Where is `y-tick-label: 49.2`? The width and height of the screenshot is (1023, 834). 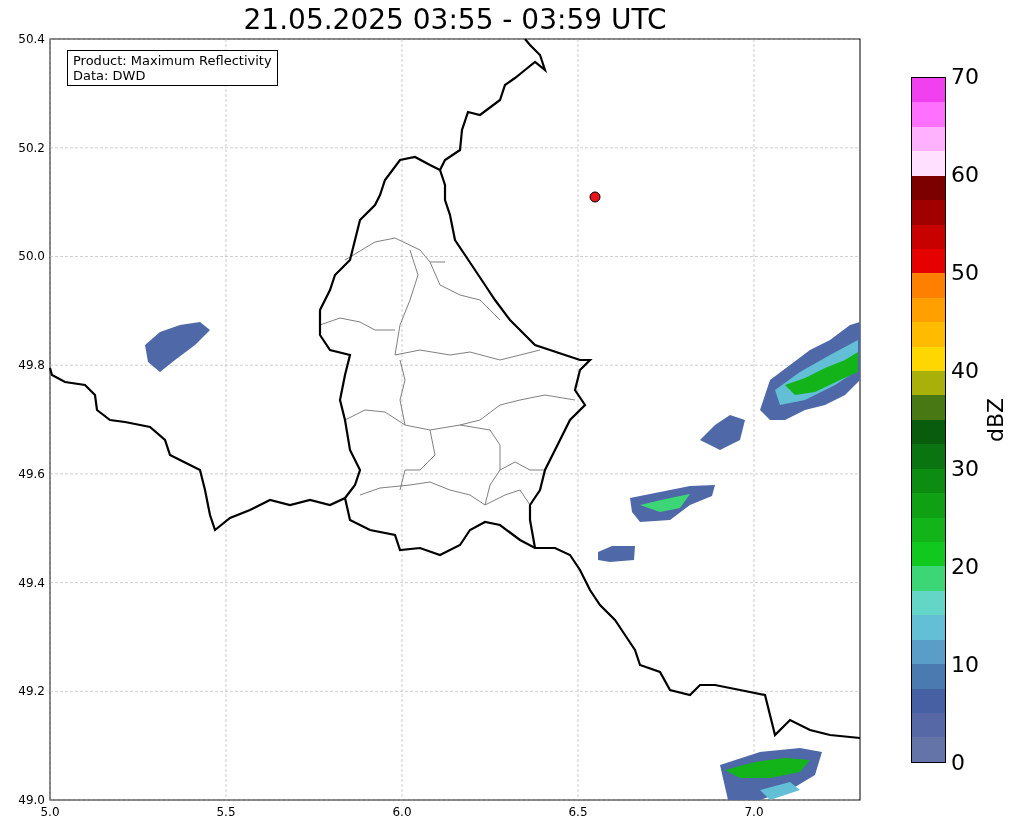 y-tick-label: 49.2 is located at coordinates (31, 691).